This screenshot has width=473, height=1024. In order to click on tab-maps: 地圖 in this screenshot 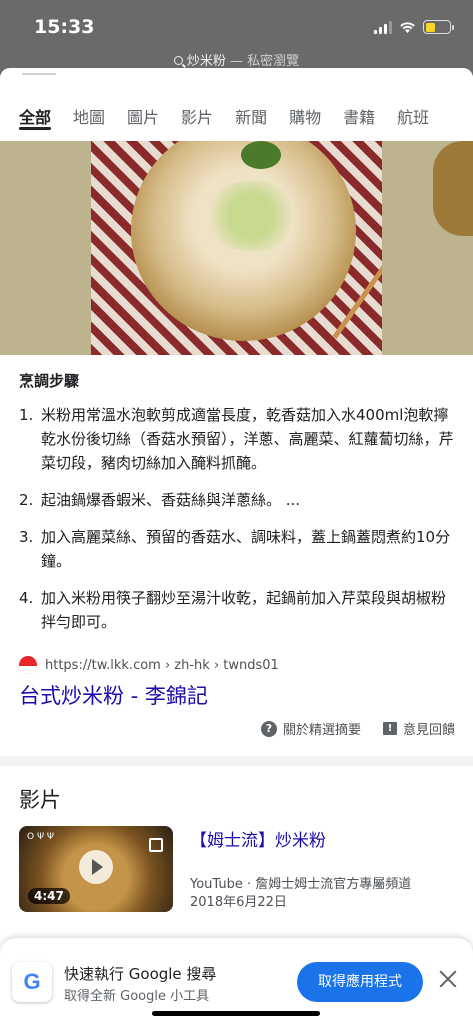, I will do `click(89, 115)`.